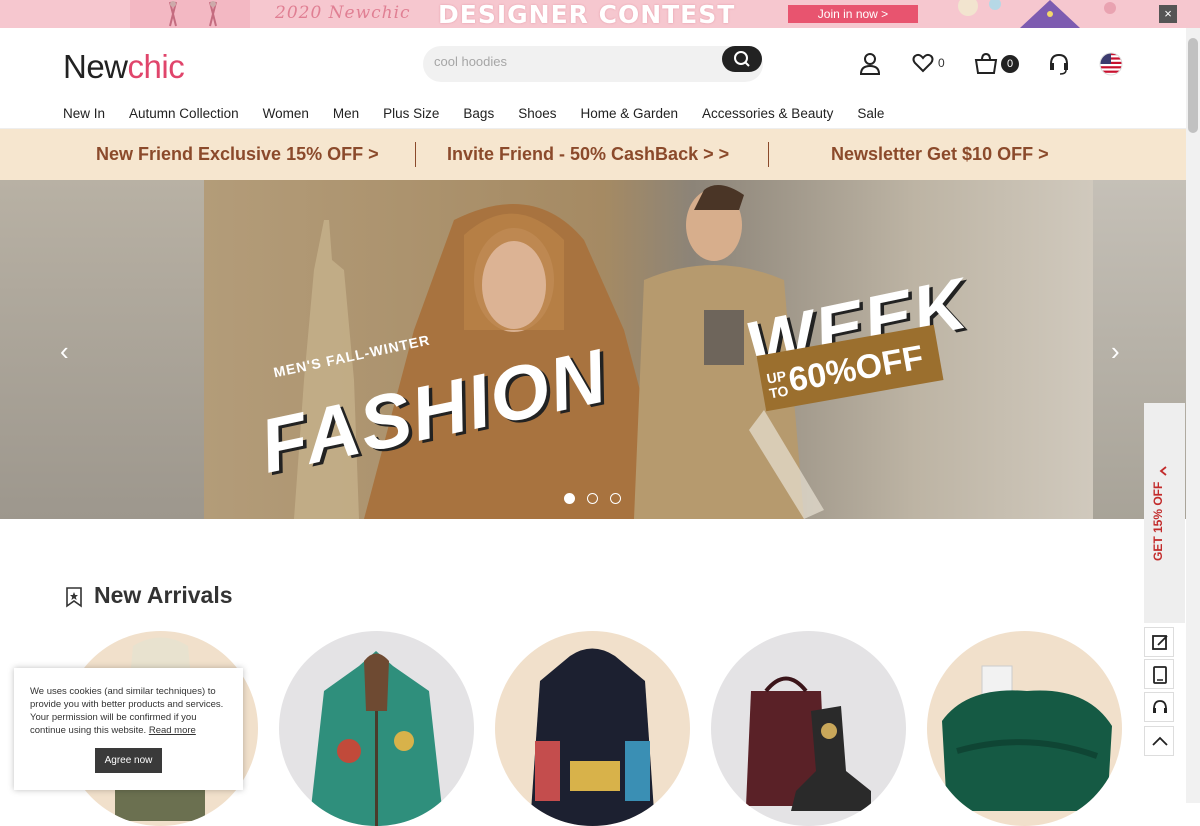 The image size is (1200, 826). Describe the element at coordinates (411, 113) in the screenshot. I see `nav-item-plus-size: Plus Size` at that location.